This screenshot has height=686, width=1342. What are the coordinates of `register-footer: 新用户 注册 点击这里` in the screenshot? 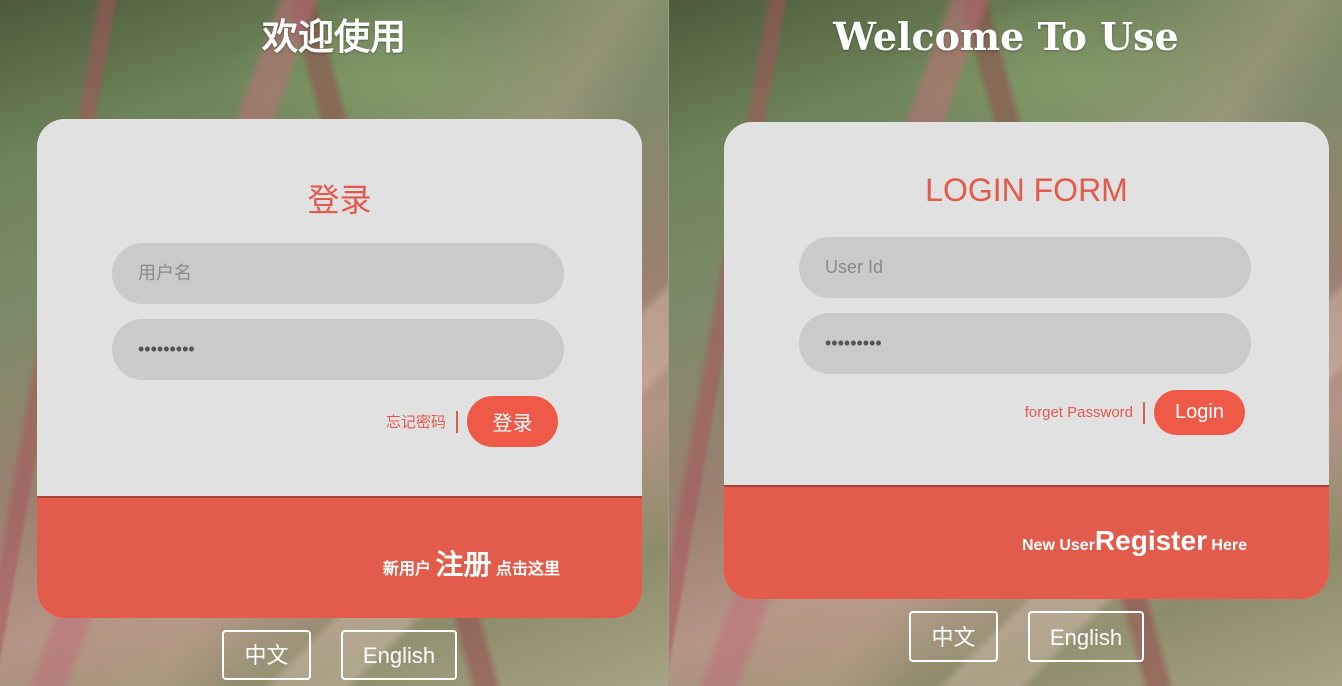 It's located at (339, 558).